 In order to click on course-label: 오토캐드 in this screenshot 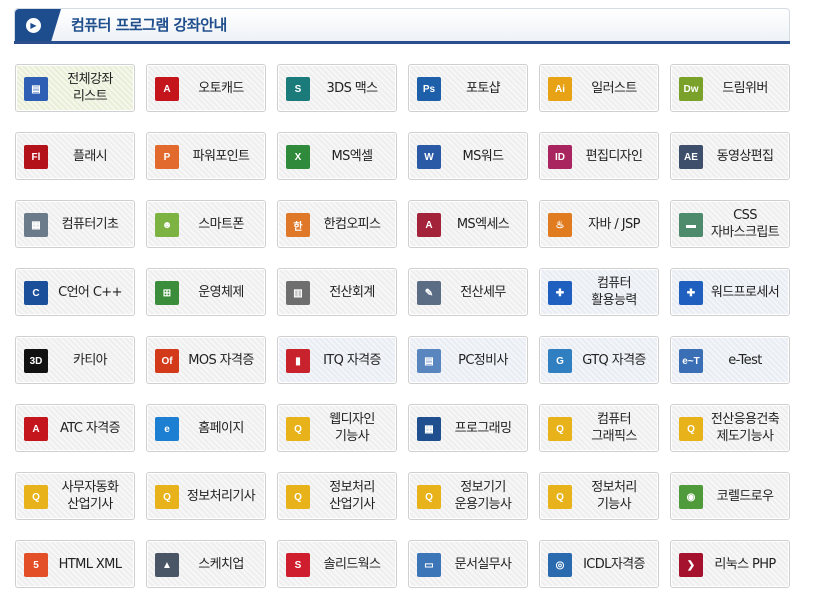, I will do `click(221, 88)`.